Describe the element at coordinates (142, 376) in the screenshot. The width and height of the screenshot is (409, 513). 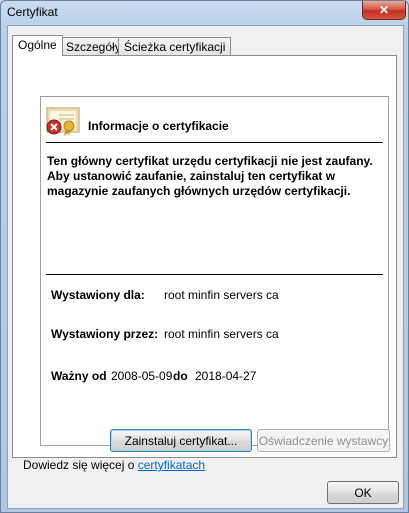
I see `valid-from-value: 2008-05-09` at that location.